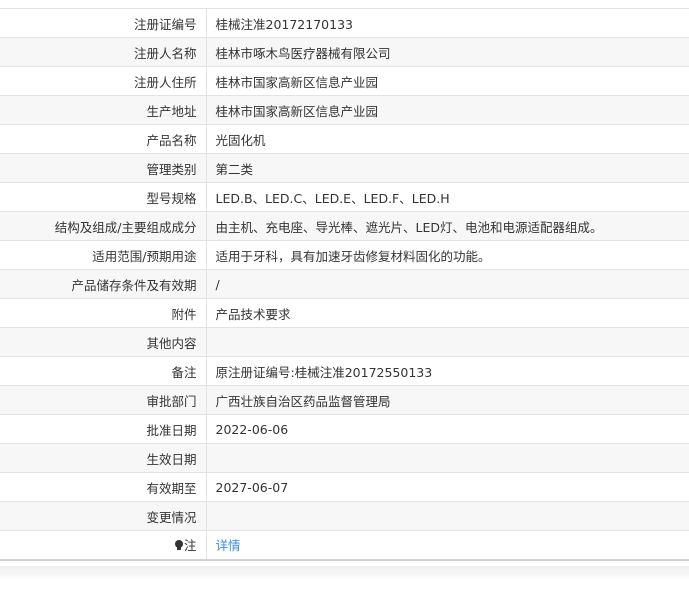 This screenshot has height=590, width=689. I want to click on field-label: 结构及组成/主要组成成分, so click(103, 226).